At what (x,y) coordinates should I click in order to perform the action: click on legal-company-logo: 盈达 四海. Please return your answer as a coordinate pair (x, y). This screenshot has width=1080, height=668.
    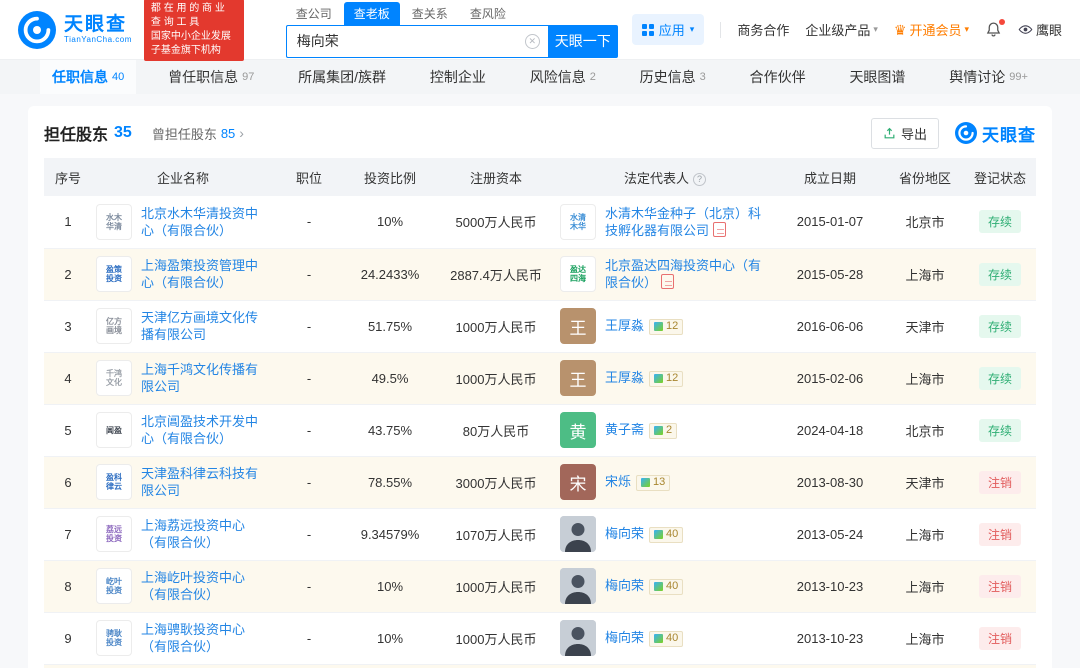
    Looking at the image, I should click on (578, 274).